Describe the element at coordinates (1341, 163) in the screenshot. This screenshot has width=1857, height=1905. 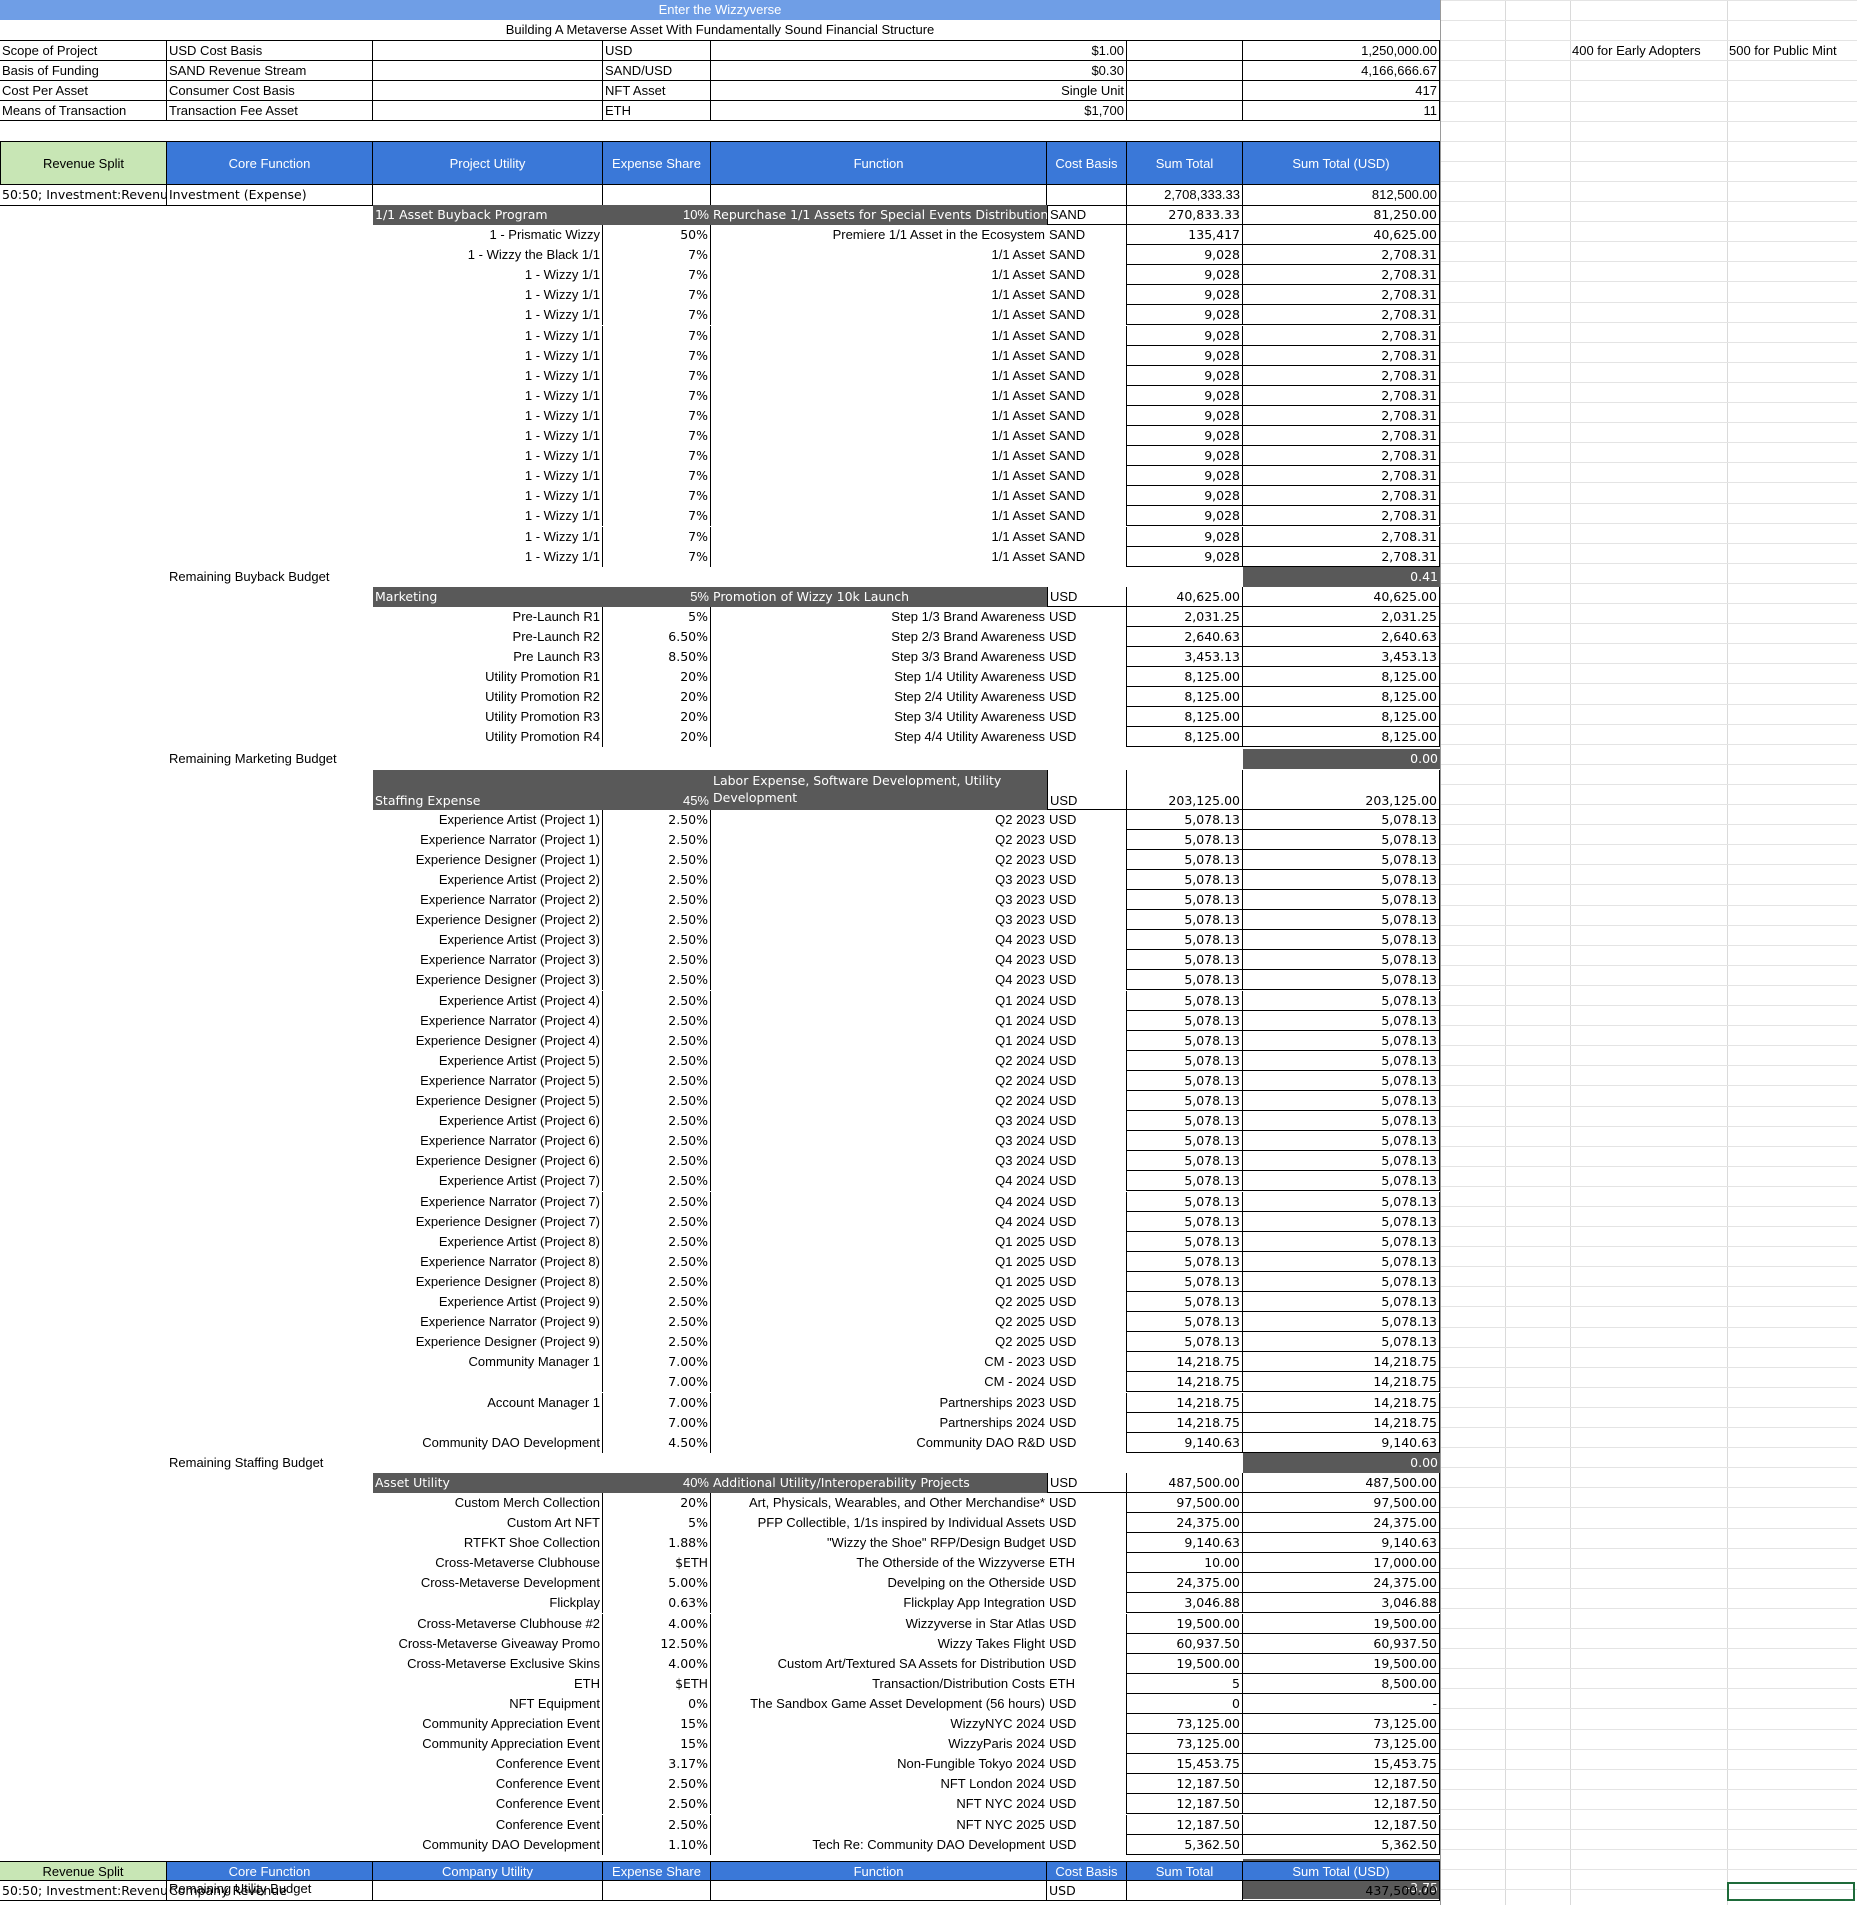
I see `header-sum-total-usd: Sum Total (USD)` at that location.